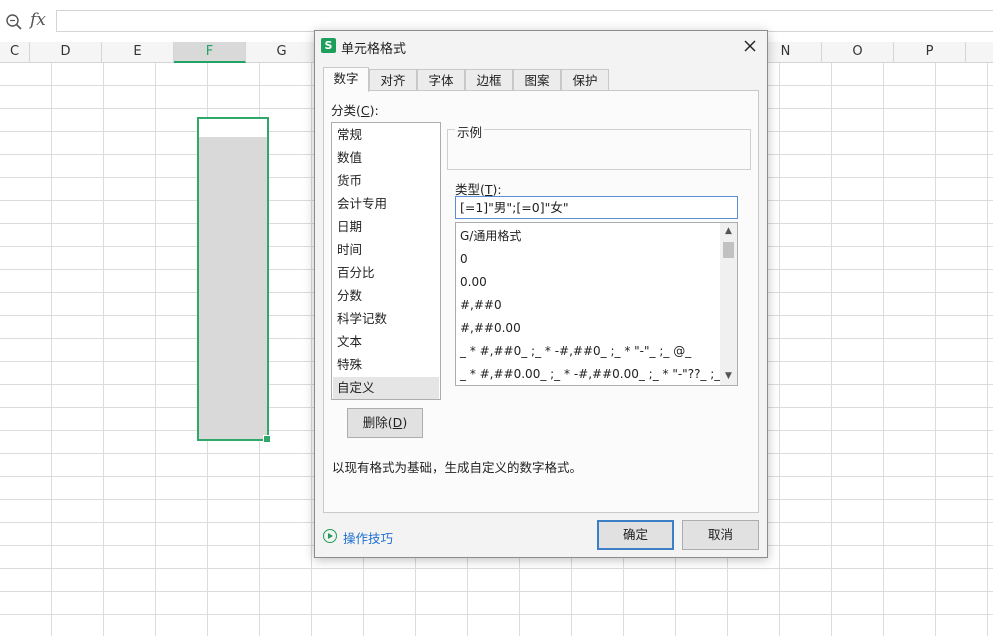 The height and width of the screenshot is (636, 993). Describe the element at coordinates (328, 45) in the screenshot. I see `wps-logo-icon: S` at that location.